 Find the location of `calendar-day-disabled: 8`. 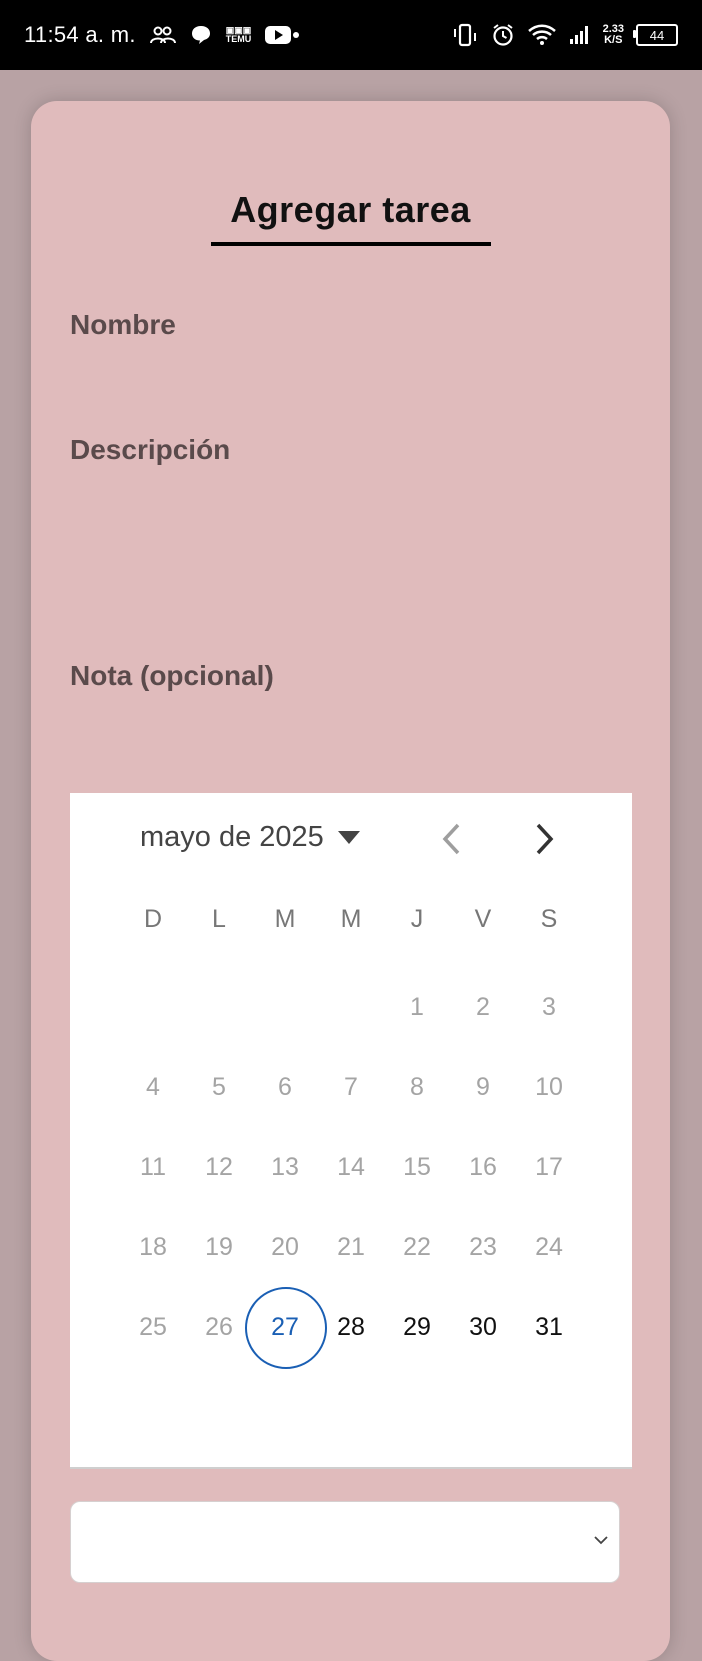

calendar-day-disabled: 8 is located at coordinates (417, 1087).